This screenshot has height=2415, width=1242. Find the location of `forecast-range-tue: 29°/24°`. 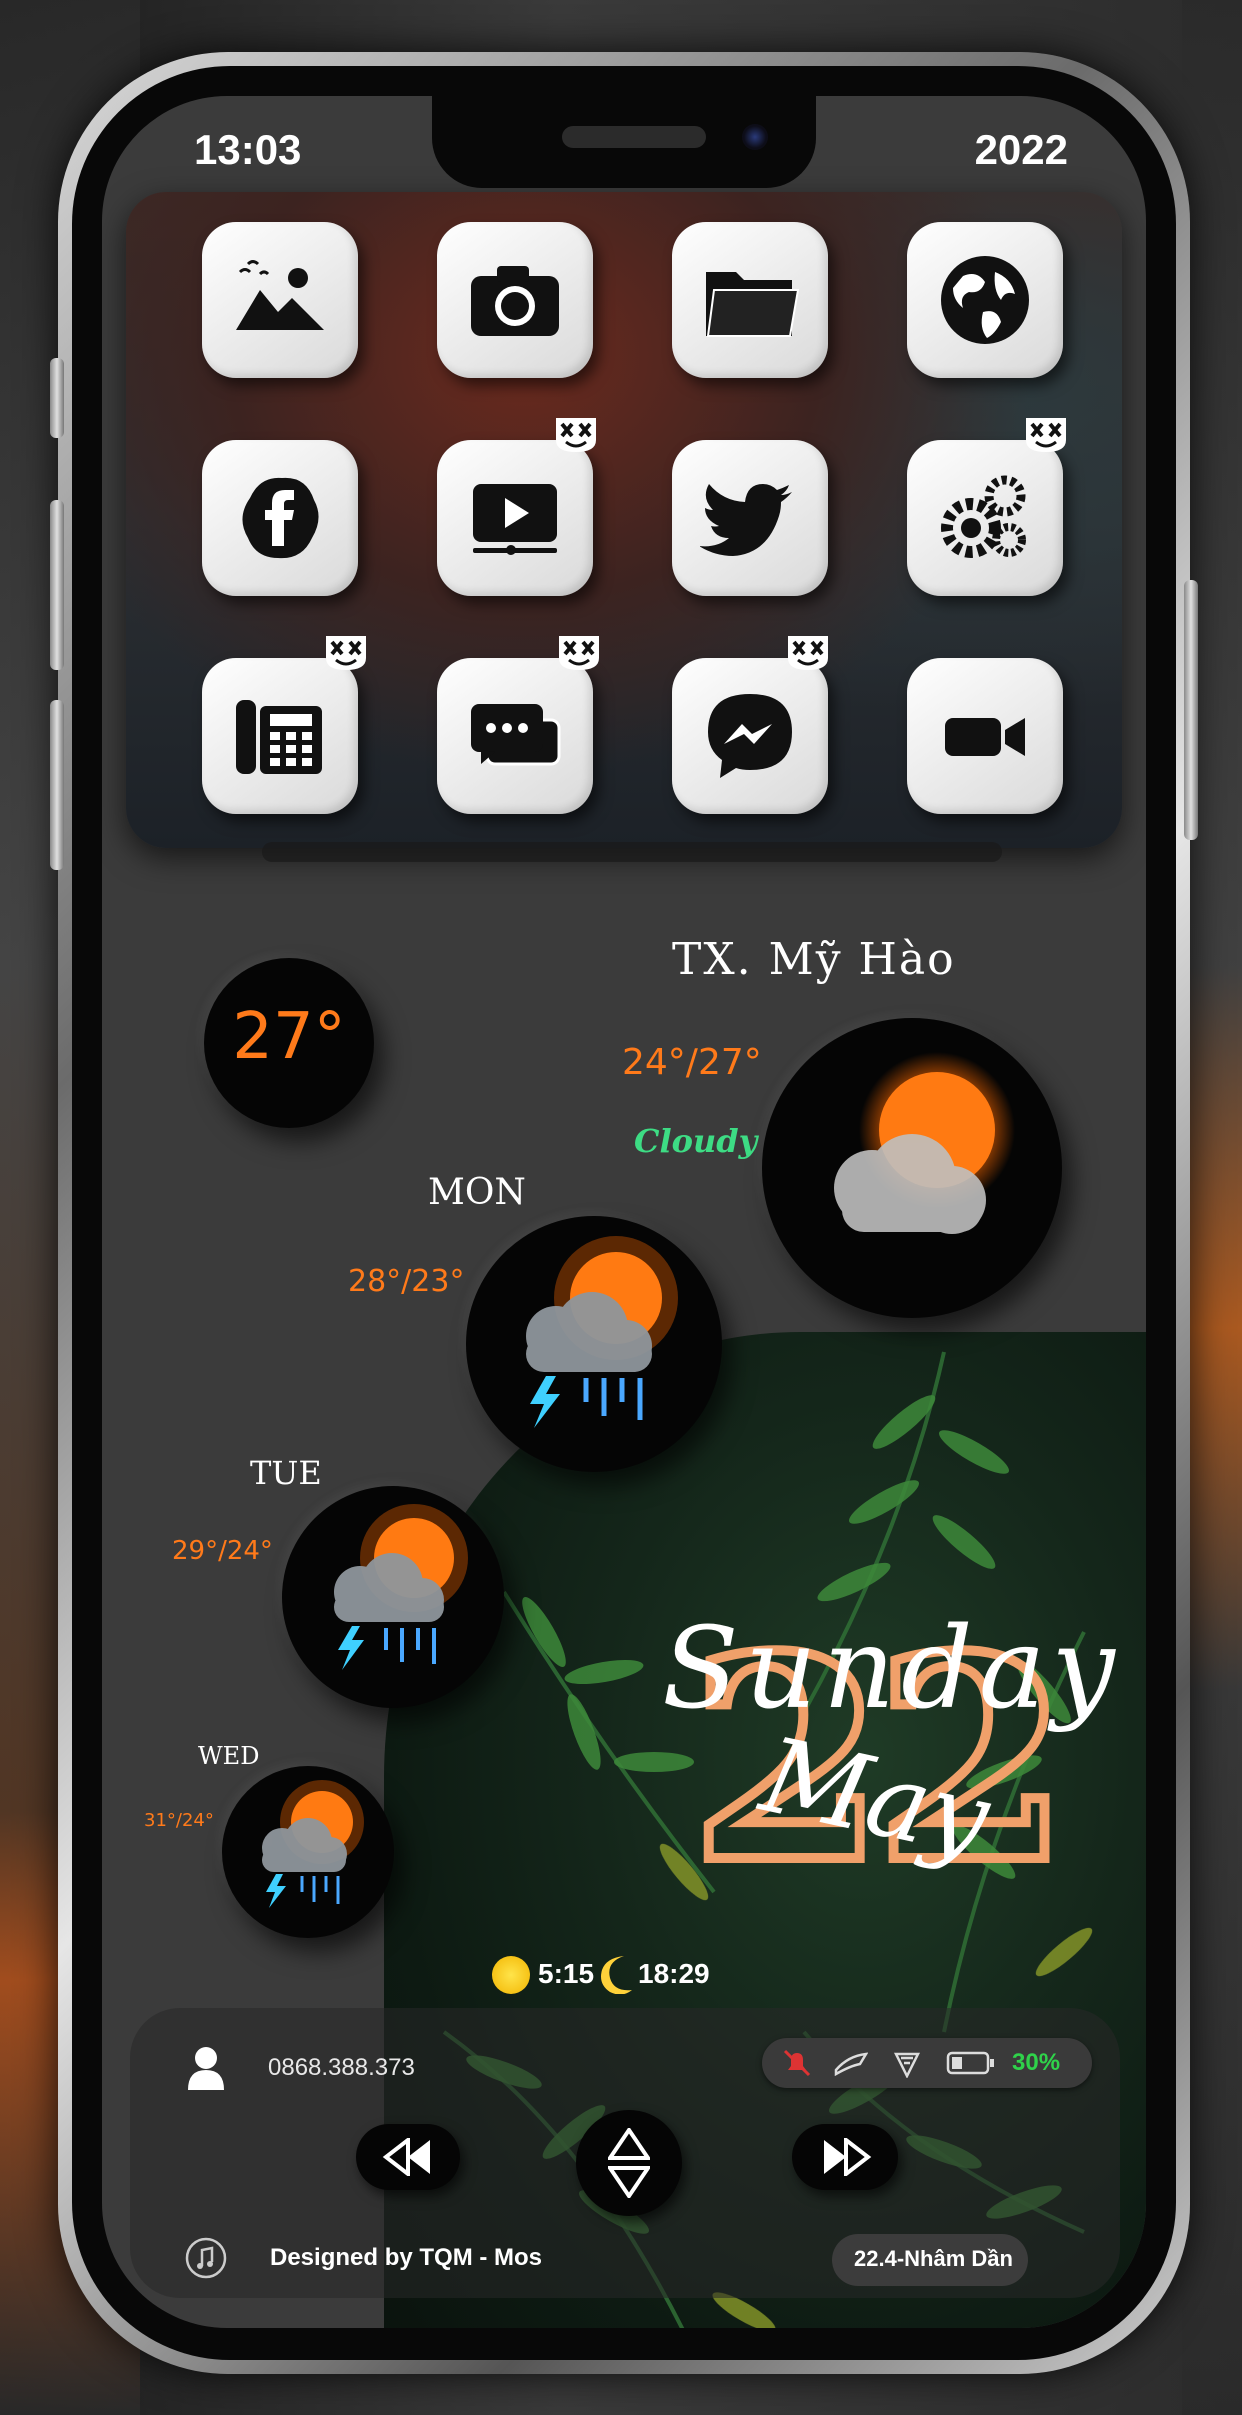

forecast-range-tue: 29°/24° is located at coordinates (222, 1551).